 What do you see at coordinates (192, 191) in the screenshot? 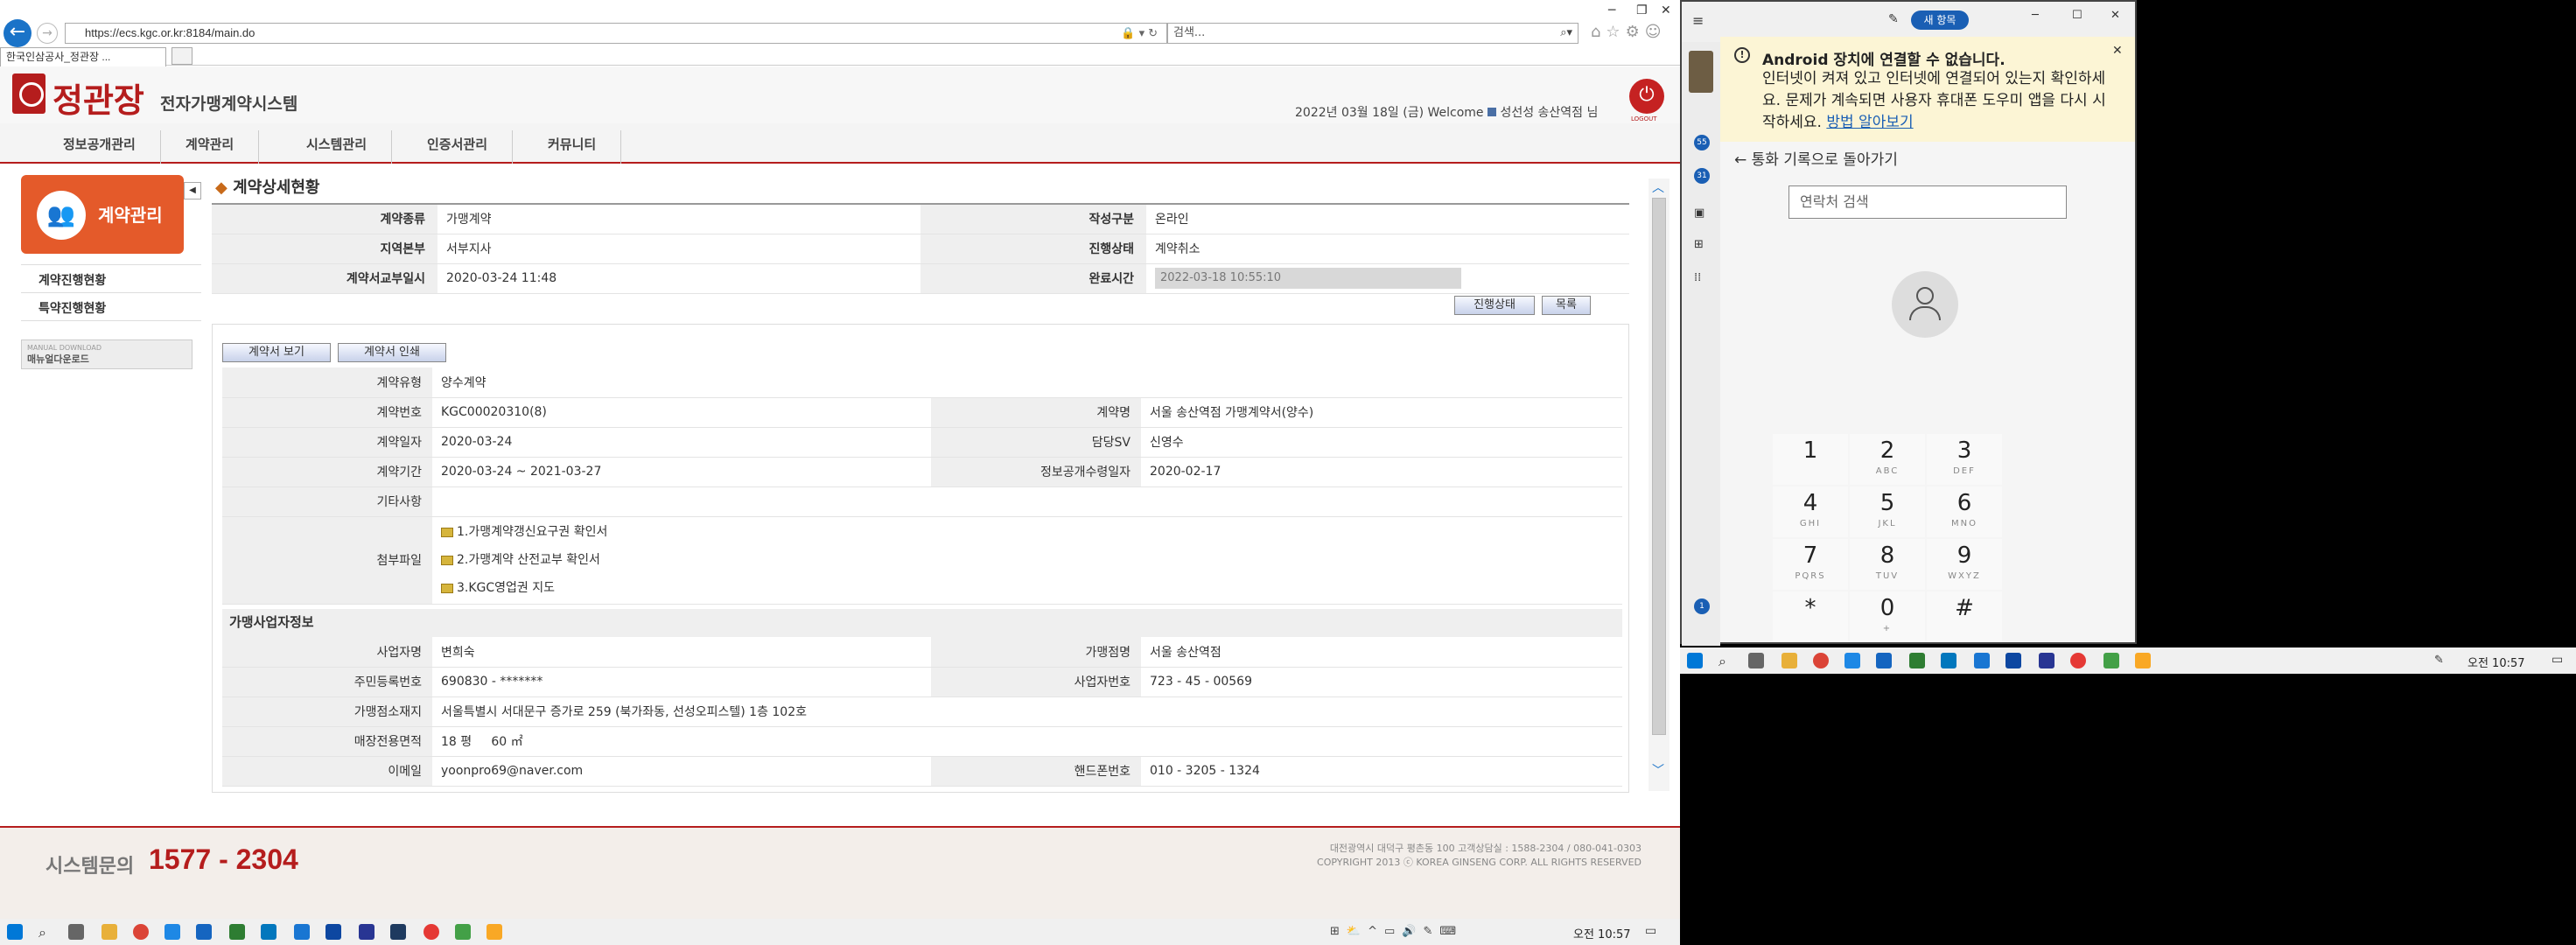
I see `collapse-button: ◀` at bounding box center [192, 191].